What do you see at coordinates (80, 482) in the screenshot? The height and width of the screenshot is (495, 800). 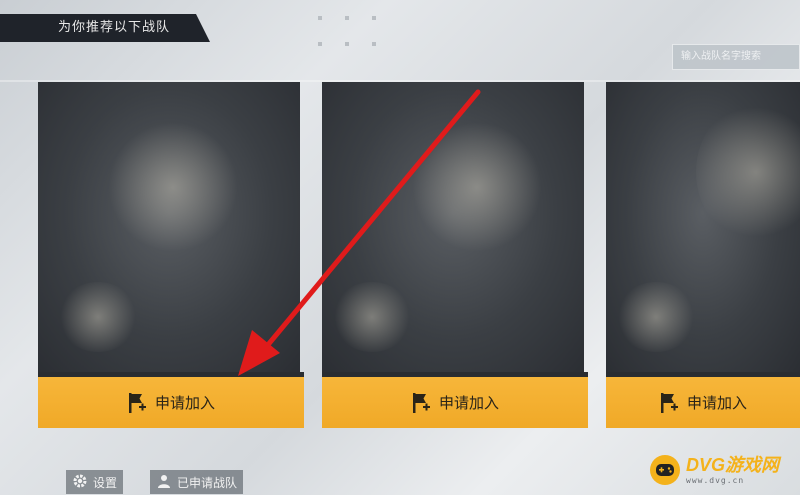 I see `gear-icon` at bounding box center [80, 482].